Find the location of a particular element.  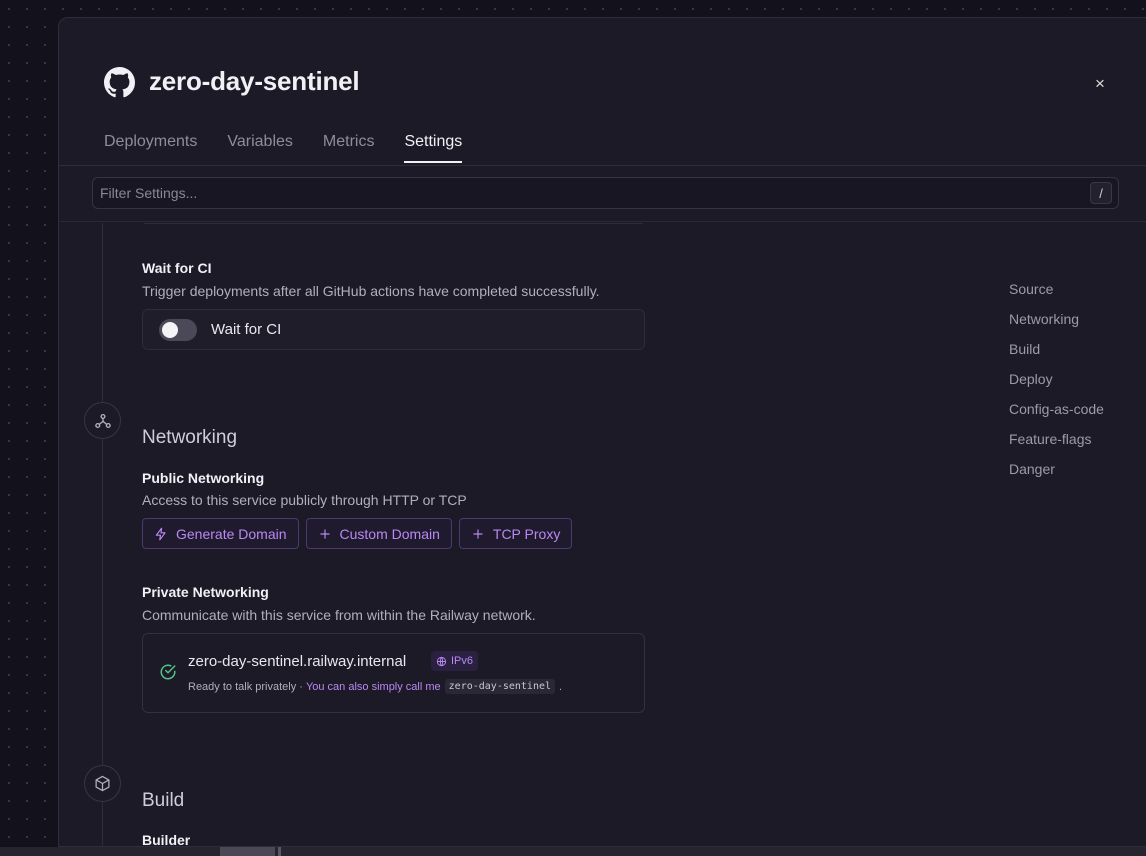

private-networking-label: Private Networking is located at coordinates (205, 592).